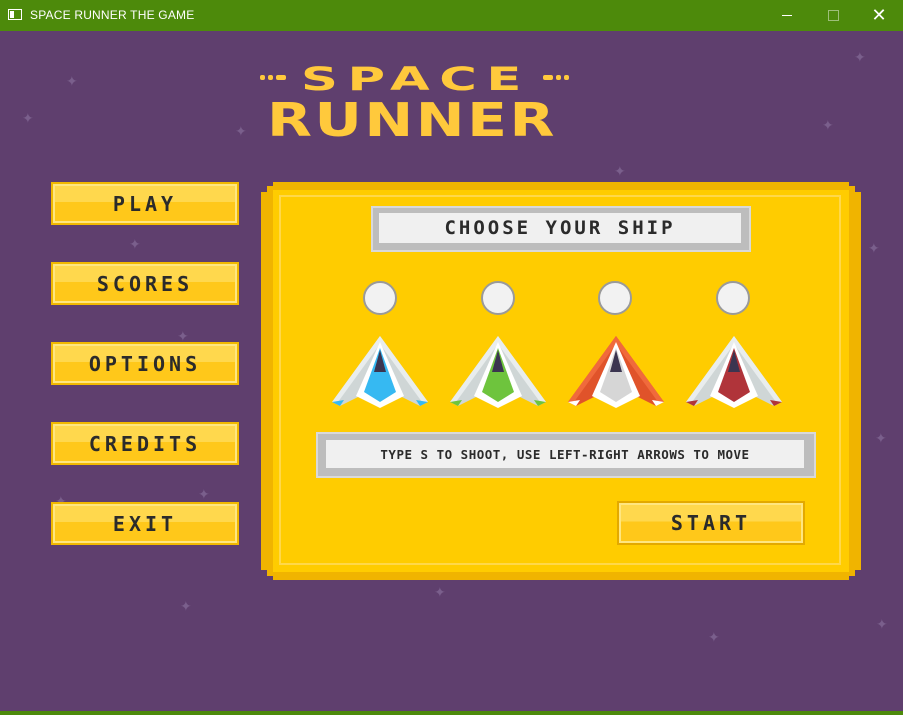 The width and height of the screenshot is (903, 715). Describe the element at coordinates (112, 15) in the screenshot. I see `window-title: SPACE RUNNER THE GAME` at that location.